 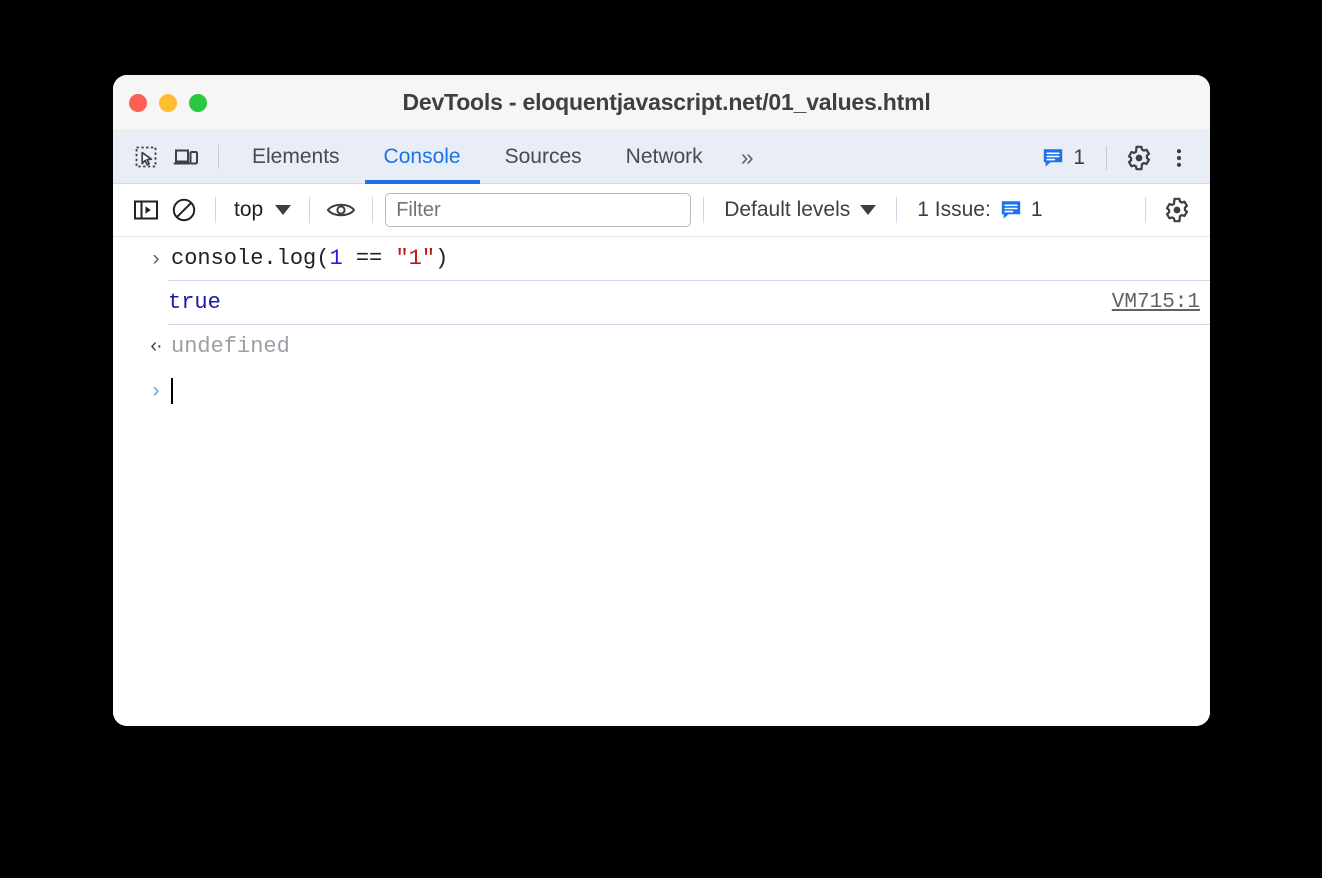 What do you see at coordinates (954, 209) in the screenshot?
I see `console-issues-label: 1 Issue:` at bounding box center [954, 209].